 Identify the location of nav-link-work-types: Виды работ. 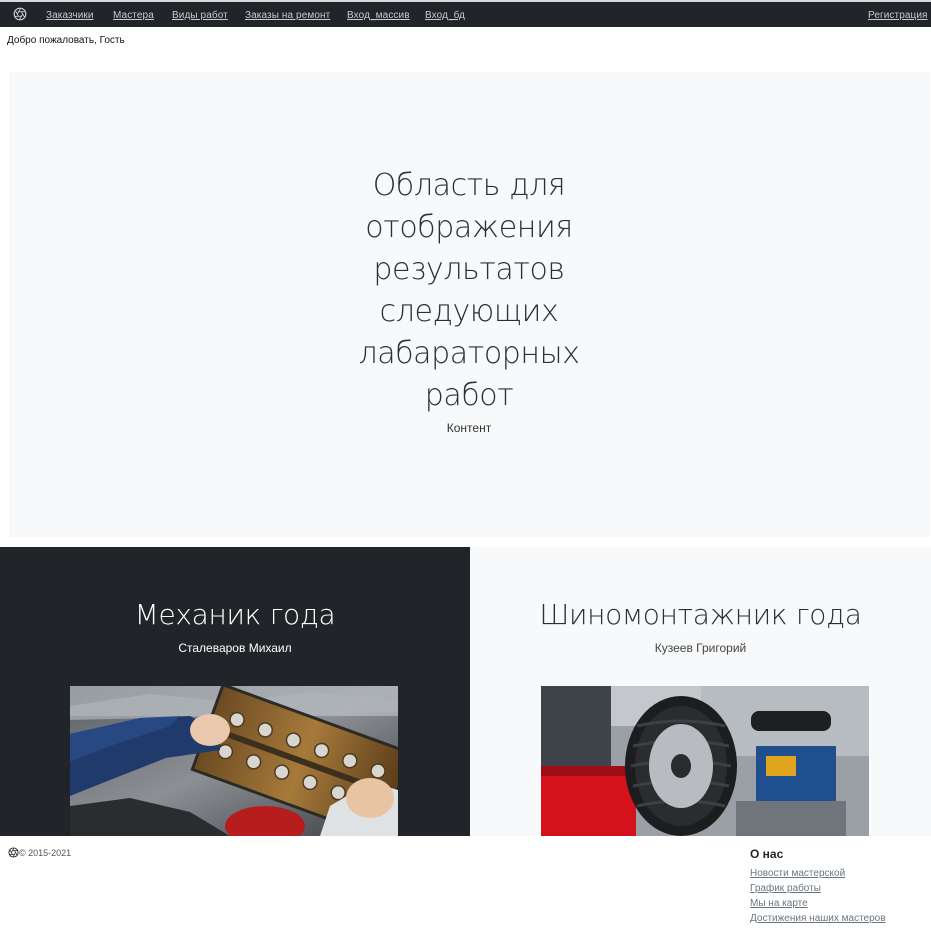
(200, 15).